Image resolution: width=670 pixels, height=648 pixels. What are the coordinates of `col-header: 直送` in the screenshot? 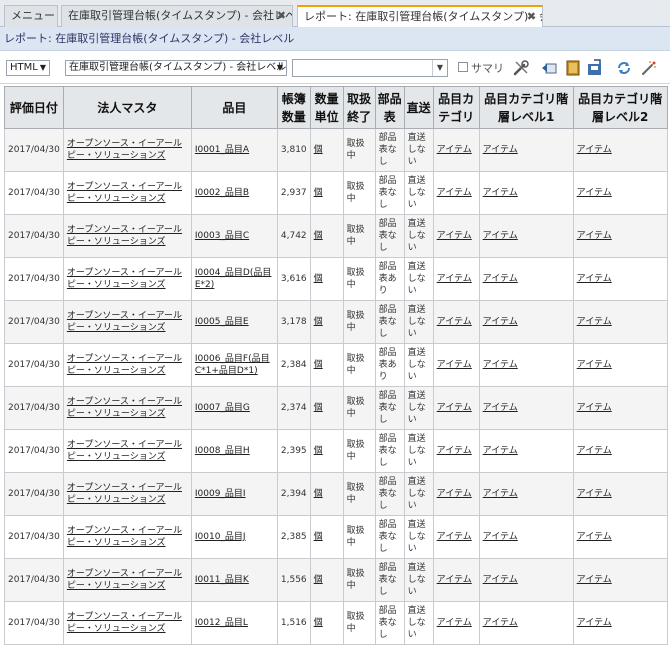 It's located at (418, 107).